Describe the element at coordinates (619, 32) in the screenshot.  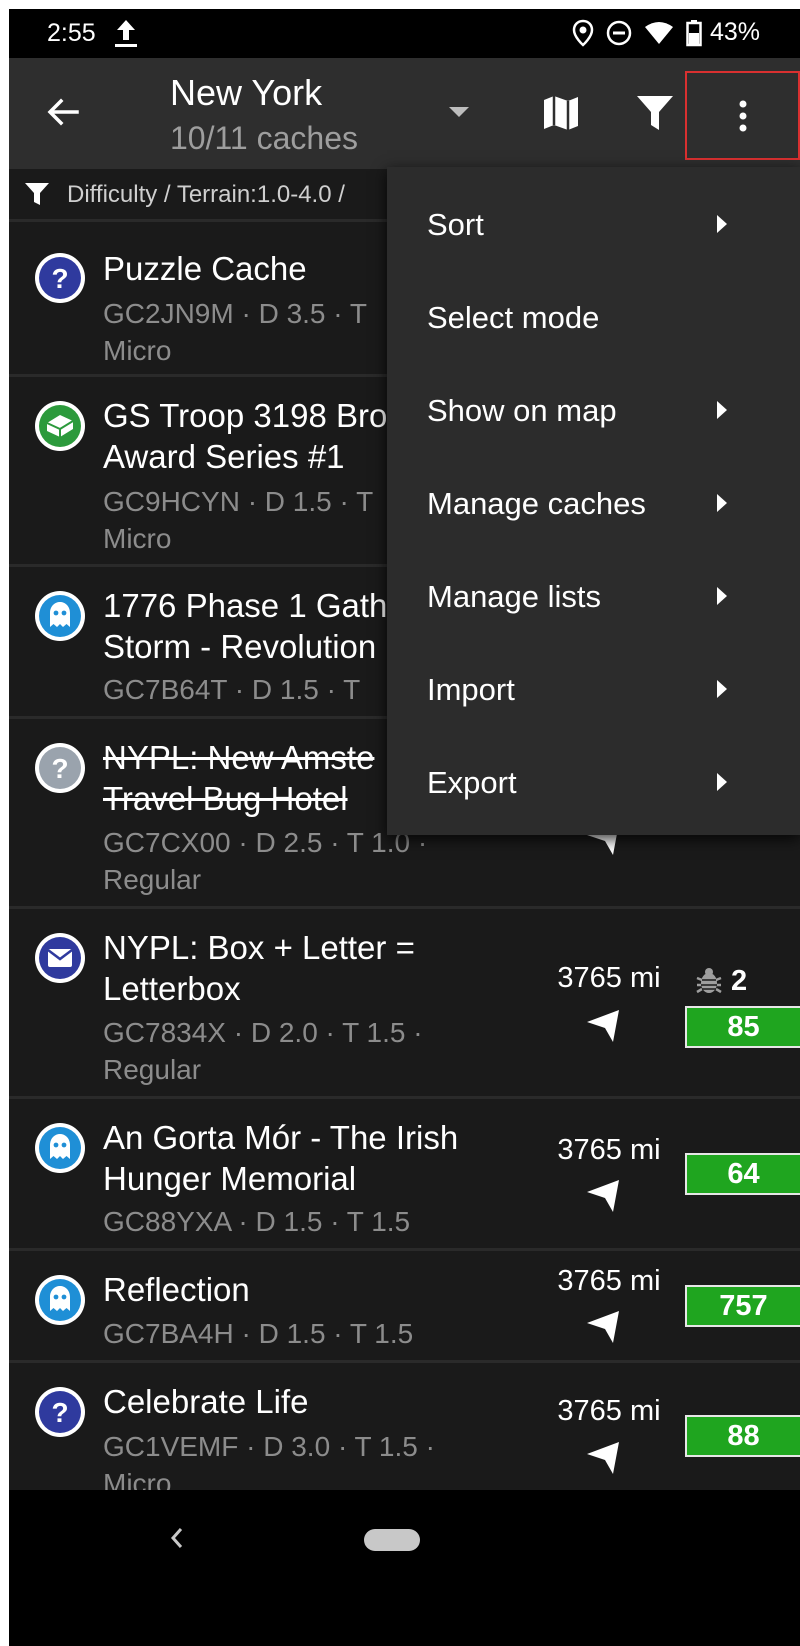
I see `do-not-disturb-icon` at that location.